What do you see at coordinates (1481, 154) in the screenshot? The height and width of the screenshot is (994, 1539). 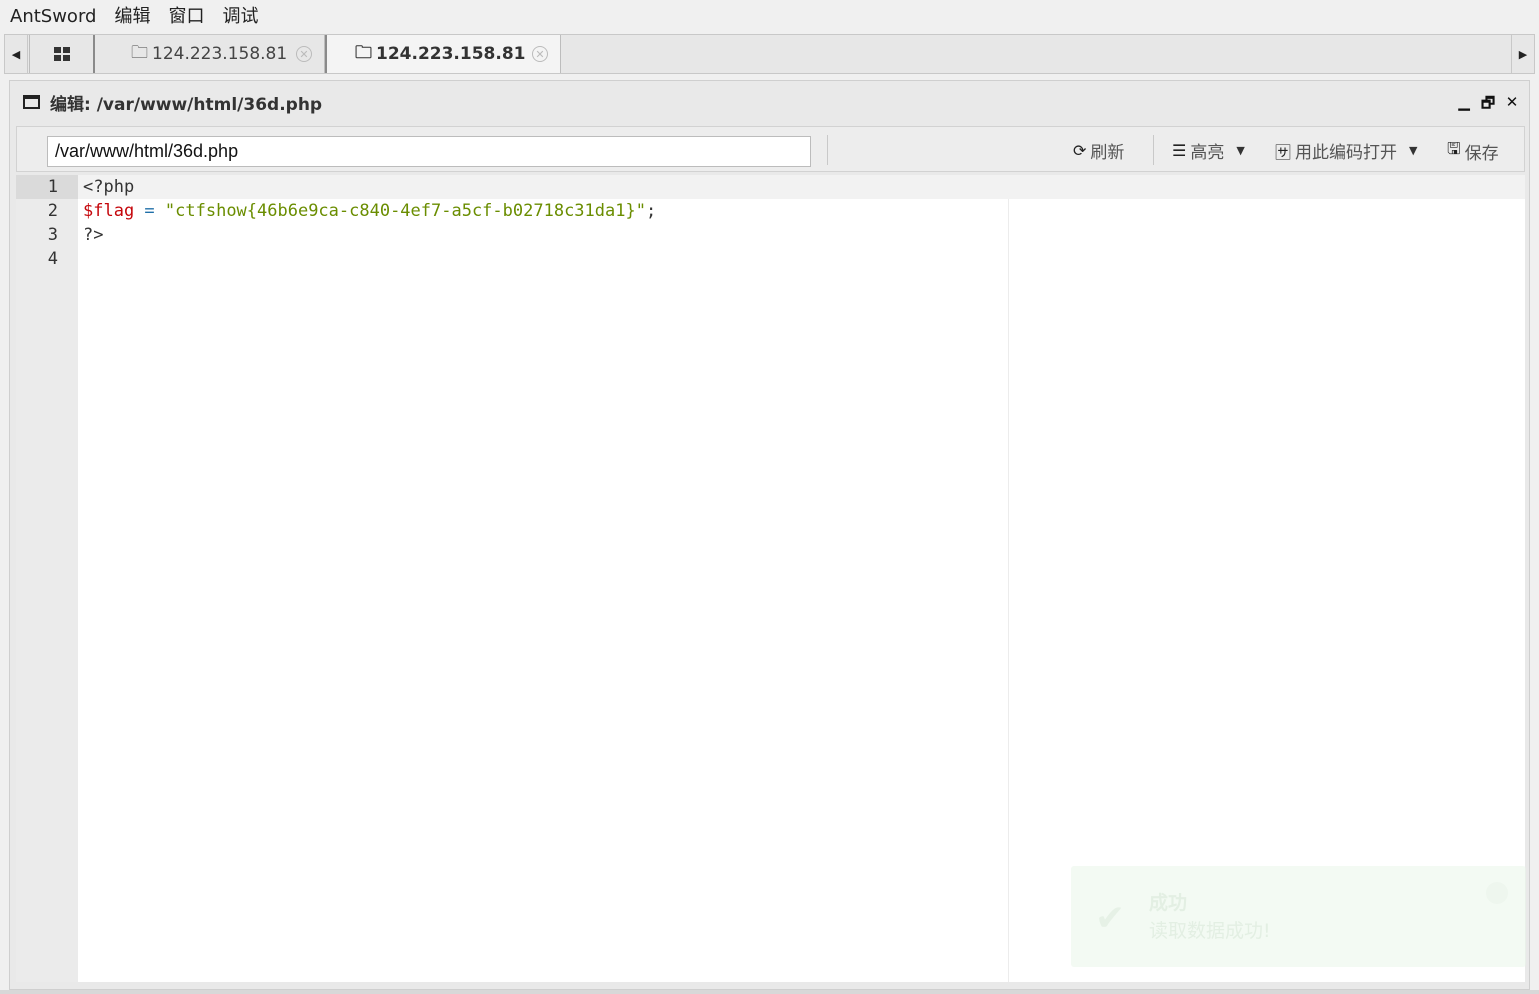 I see `save-label: 保存` at bounding box center [1481, 154].